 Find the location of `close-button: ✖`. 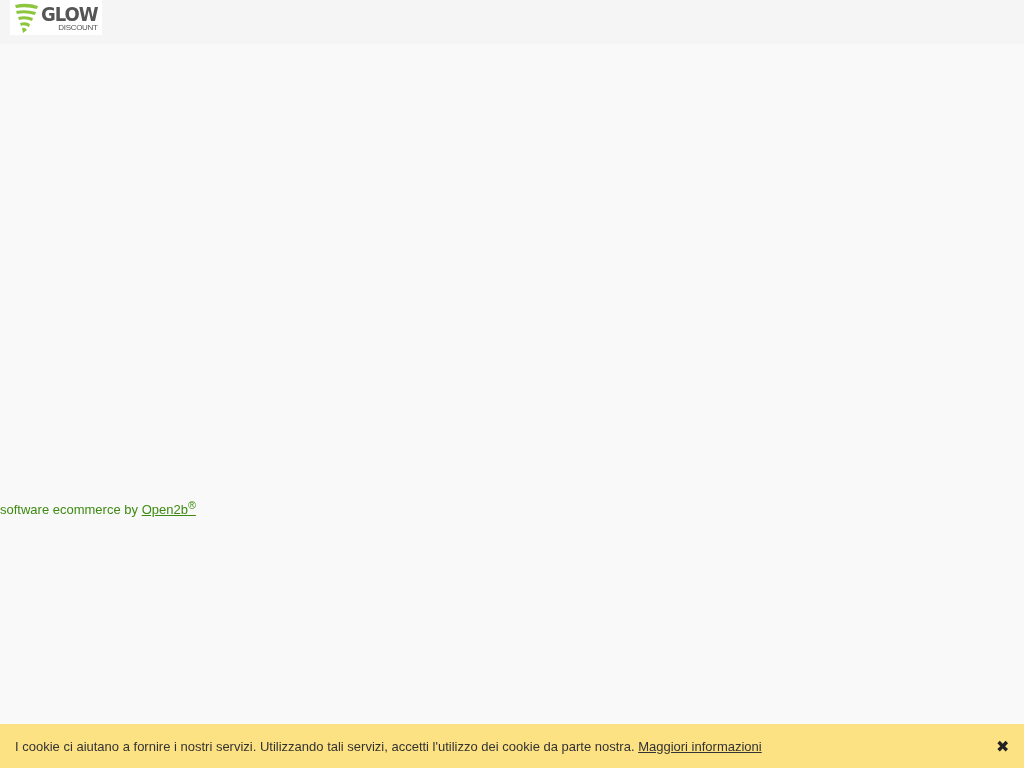

close-button: ✖ is located at coordinates (1002, 746).